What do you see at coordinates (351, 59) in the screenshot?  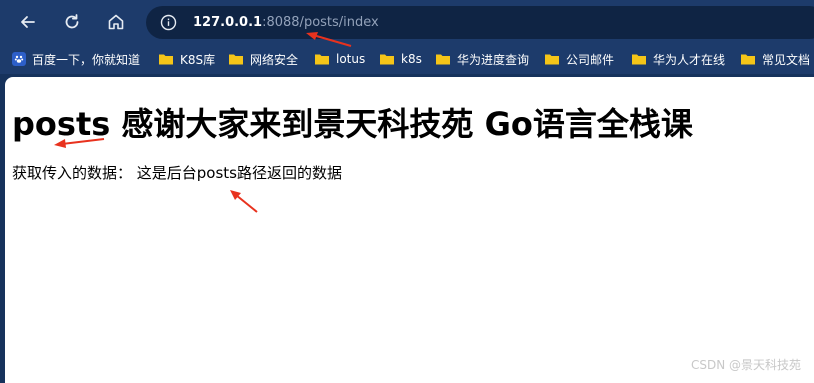 I see `bookmark-label: lotus` at bounding box center [351, 59].